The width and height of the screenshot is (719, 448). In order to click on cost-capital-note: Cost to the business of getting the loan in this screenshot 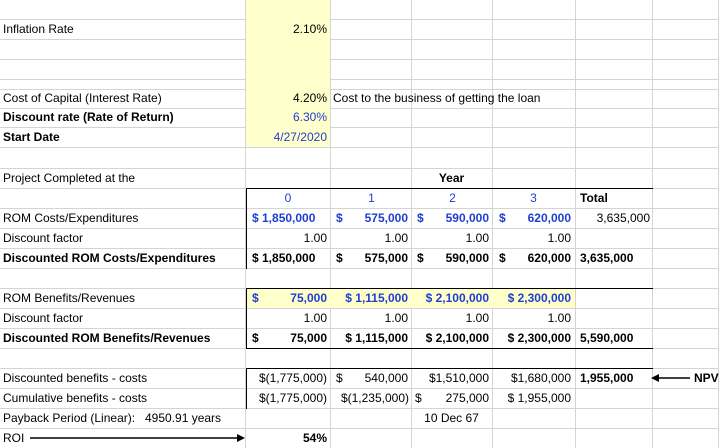, I will do `click(437, 98)`.